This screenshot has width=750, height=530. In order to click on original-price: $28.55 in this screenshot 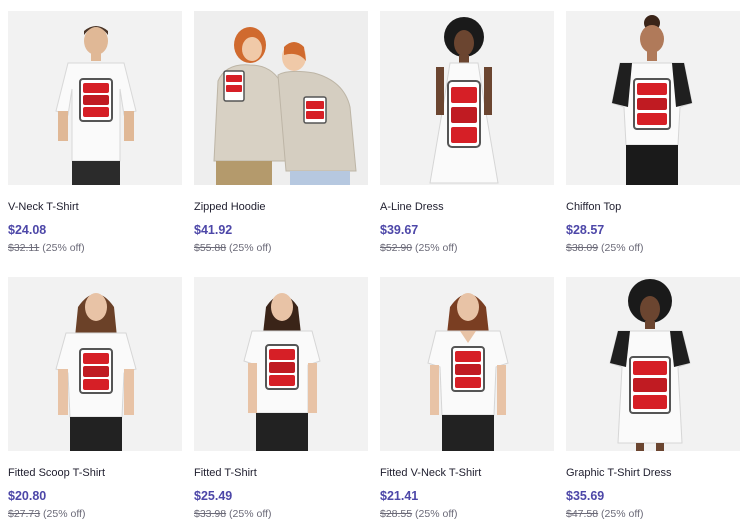, I will do `click(396, 514)`.